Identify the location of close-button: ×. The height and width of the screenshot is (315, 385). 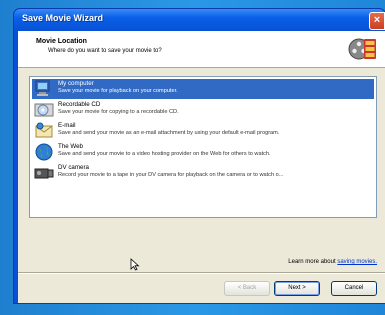
(377, 21).